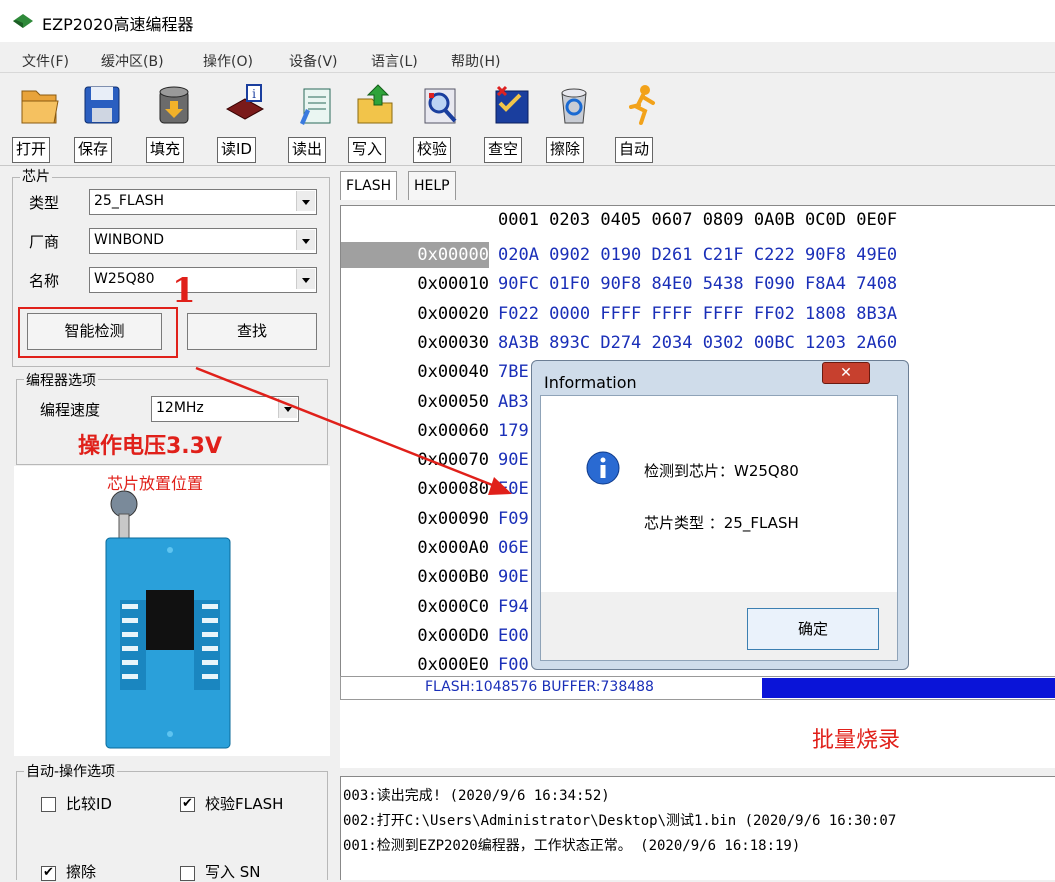 The image size is (1055, 882). I want to click on ok-button: 确定, so click(813, 629).